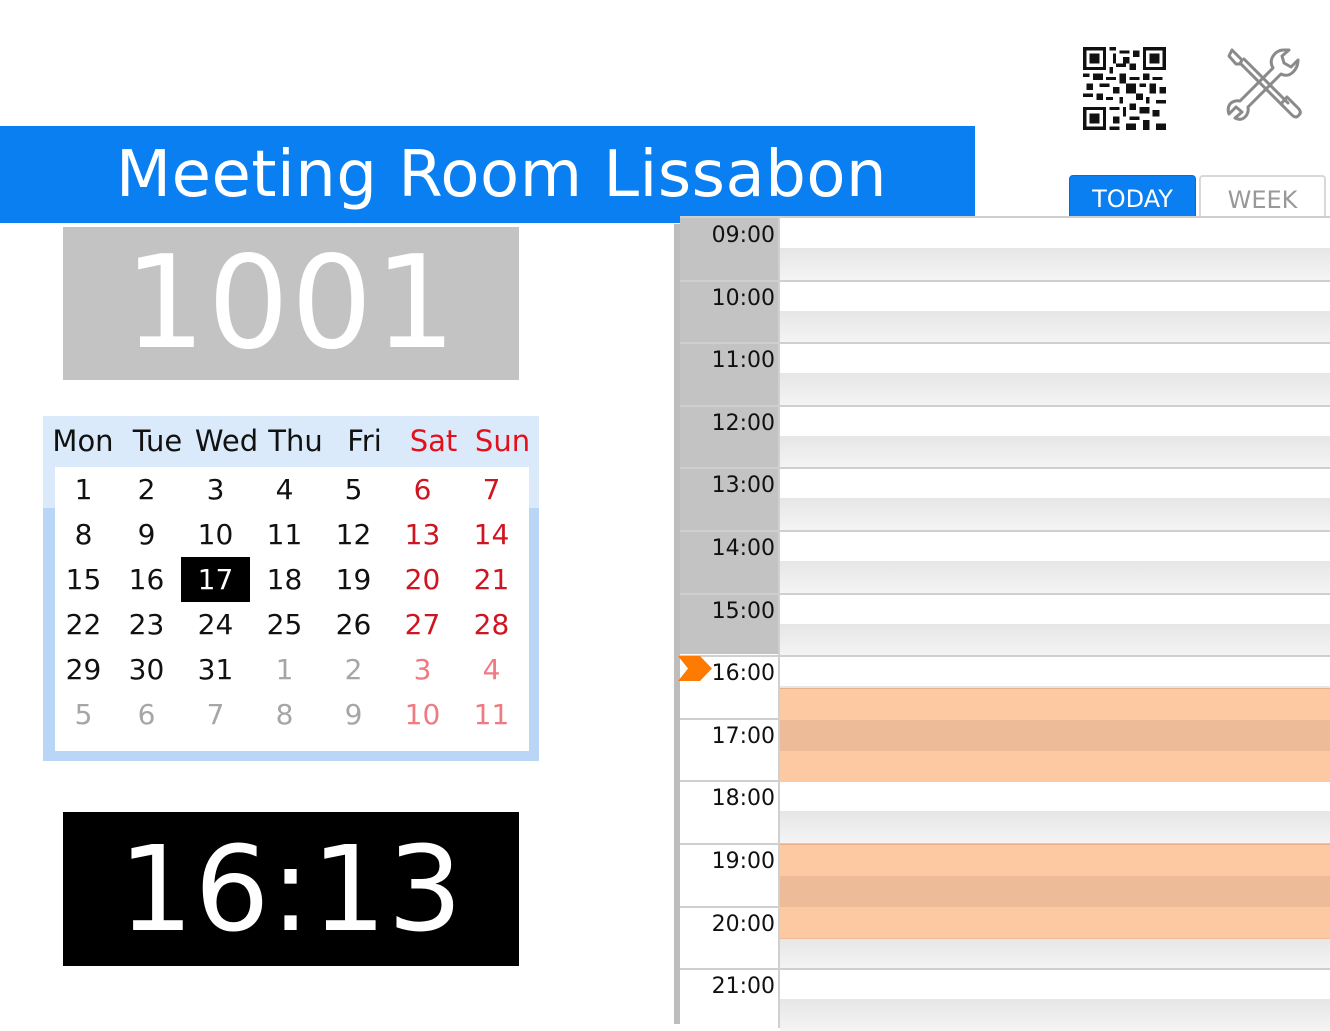  I want to click on hour-label: 17:00, so click(743, 736).